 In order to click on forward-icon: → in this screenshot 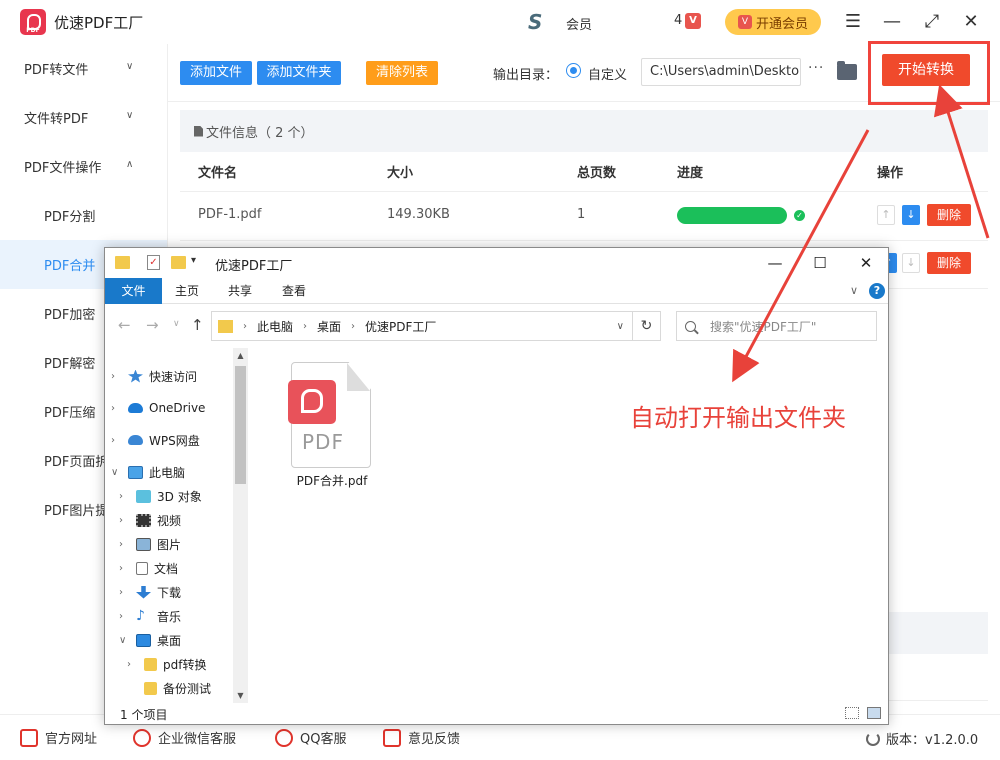, I will do `click(152, 325)`.